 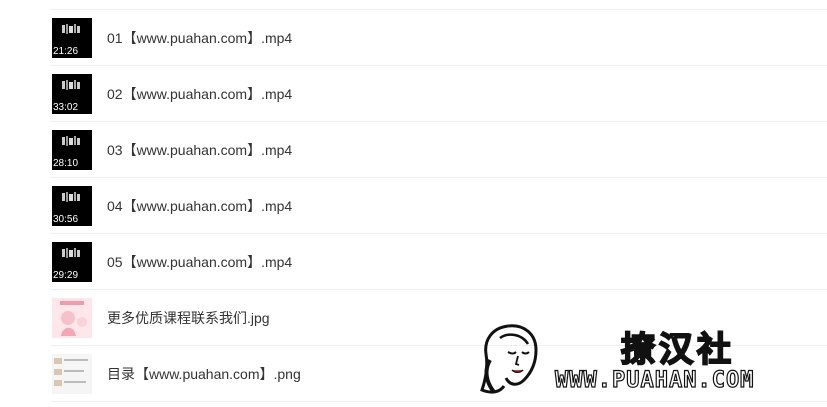 I want to click on file-name: 01【www.puahan.com】.mp4, so click(x=199, y=38).